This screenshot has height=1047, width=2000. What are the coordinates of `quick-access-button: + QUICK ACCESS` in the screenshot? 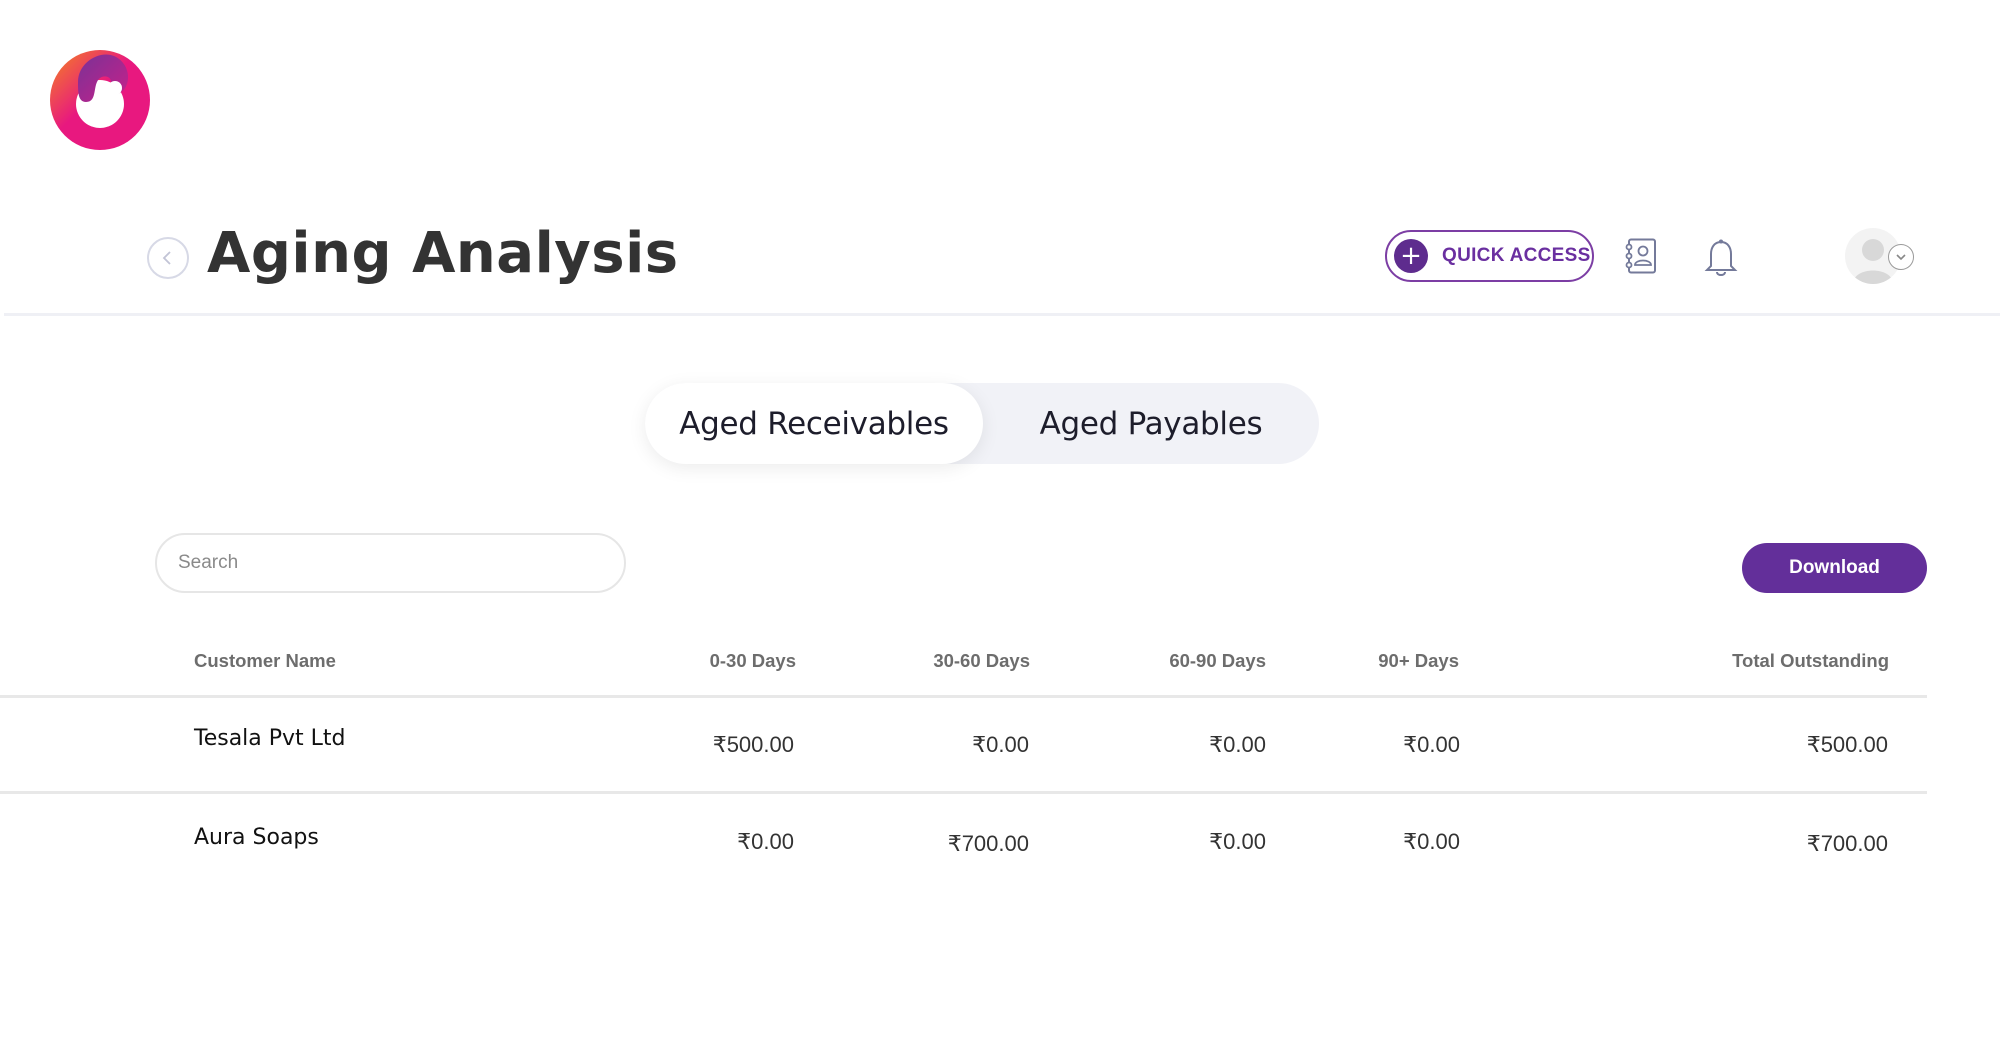 It's located at (1489, 256).